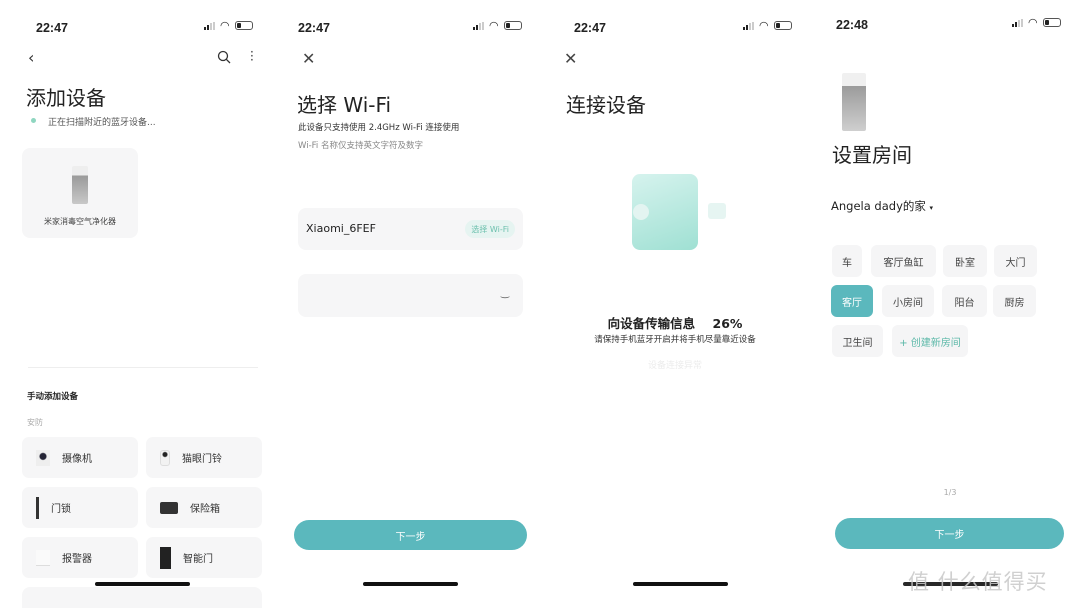 This screenshot has width=1080, height=608. Describe the element at coordinates (198, 559) in the screenshot. I see `device-label: 智能门` at that location.